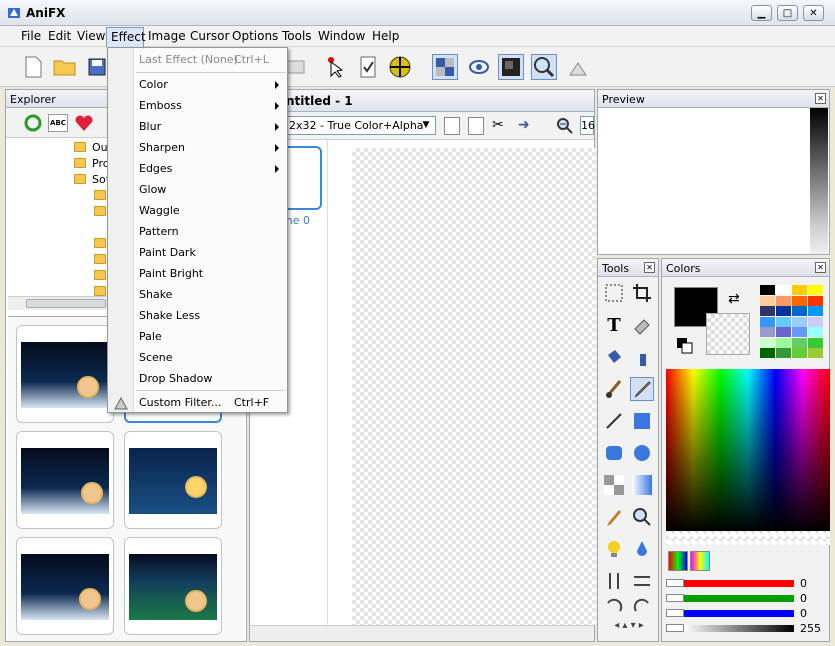 This screenshot has width=835, height=646. I want to click on new-file-icon, so click(33, 67).